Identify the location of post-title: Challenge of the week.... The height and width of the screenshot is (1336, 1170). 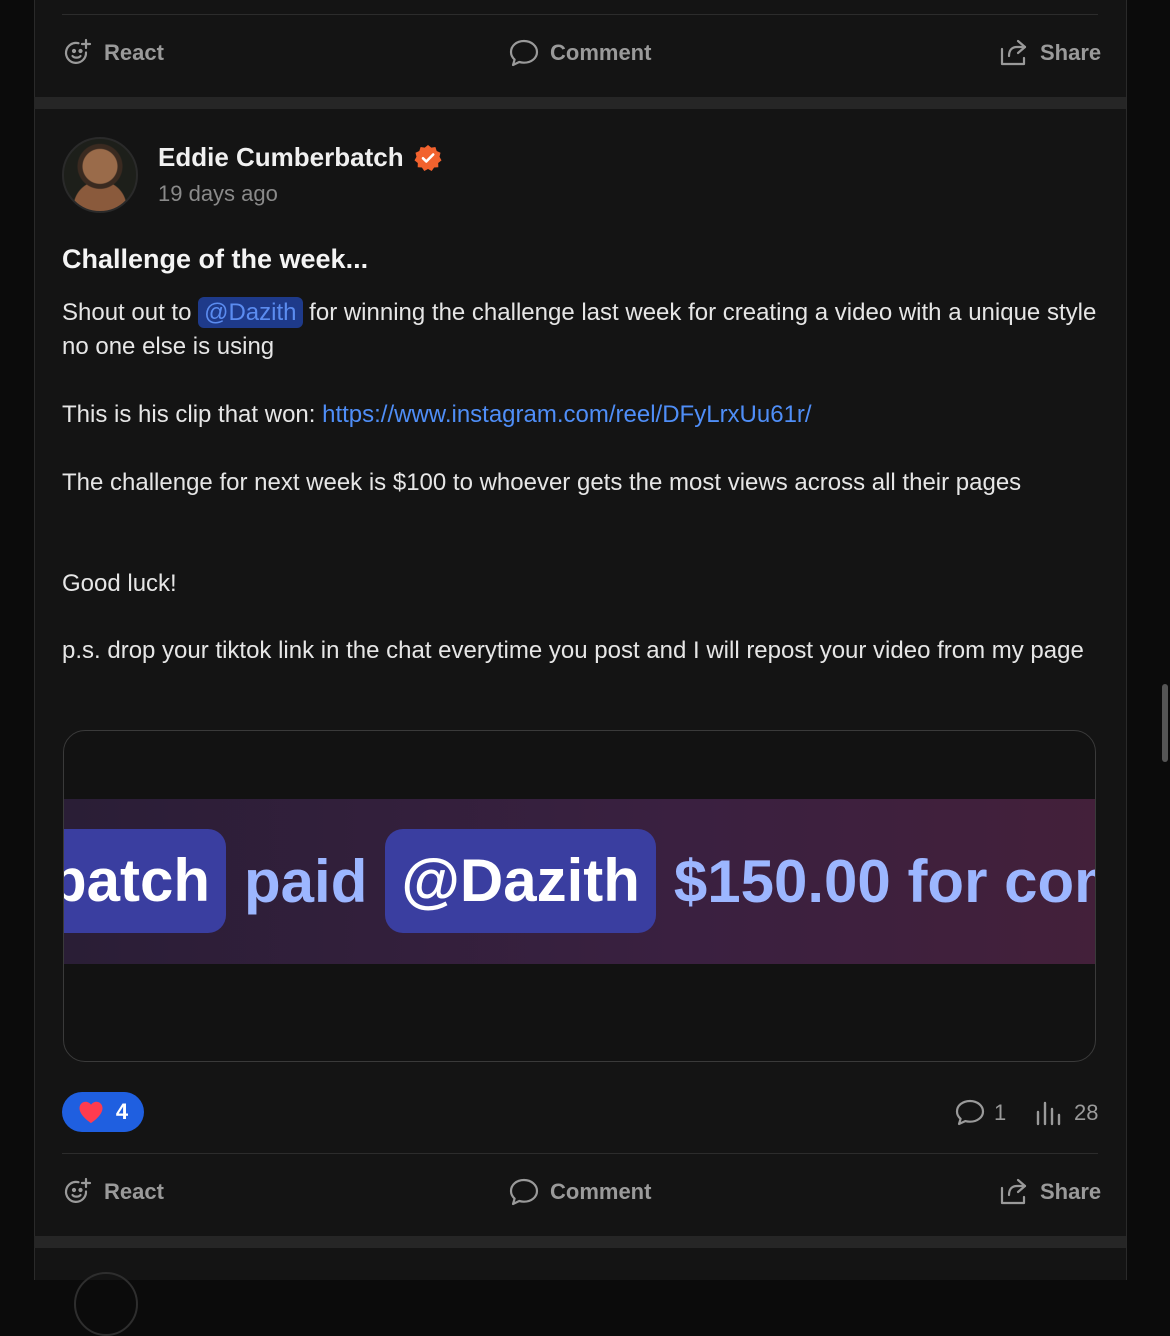
(215, 259).